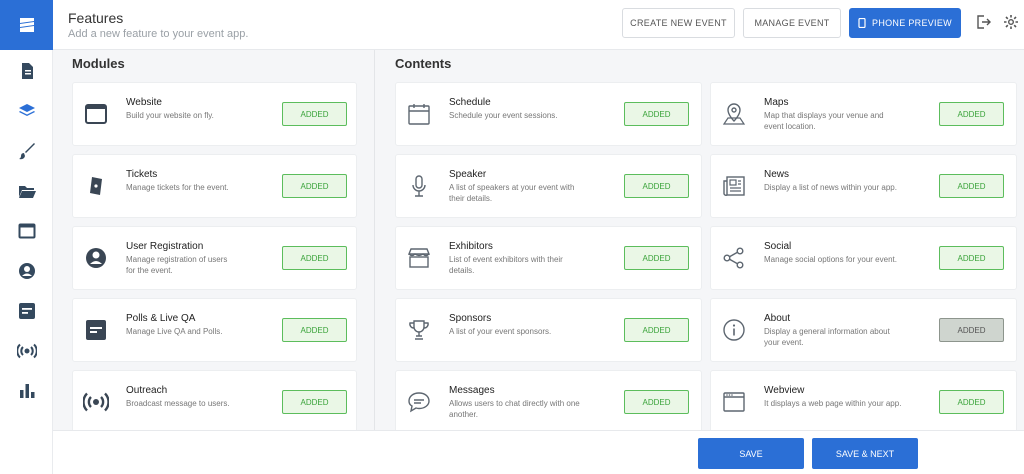 Image resolution: width=1024 pixels, height=474 pixels. Describe the element at coordinates (912, 23) in the screenshot. I see `phone-preview-label: PHONE PREVIEW` at that location.